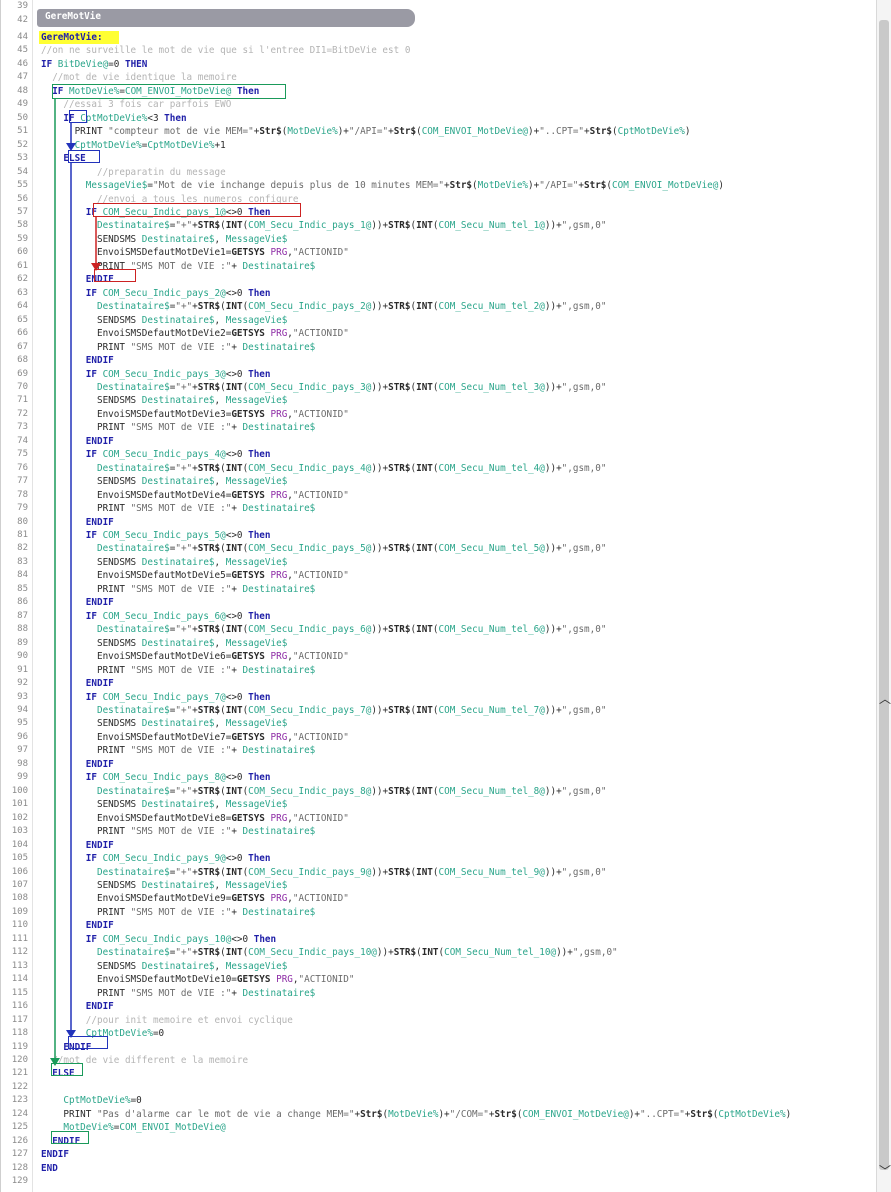 This screenshot has height=1192, width=891. I want to click on blue-arrow-head-top, so click(71, 147).